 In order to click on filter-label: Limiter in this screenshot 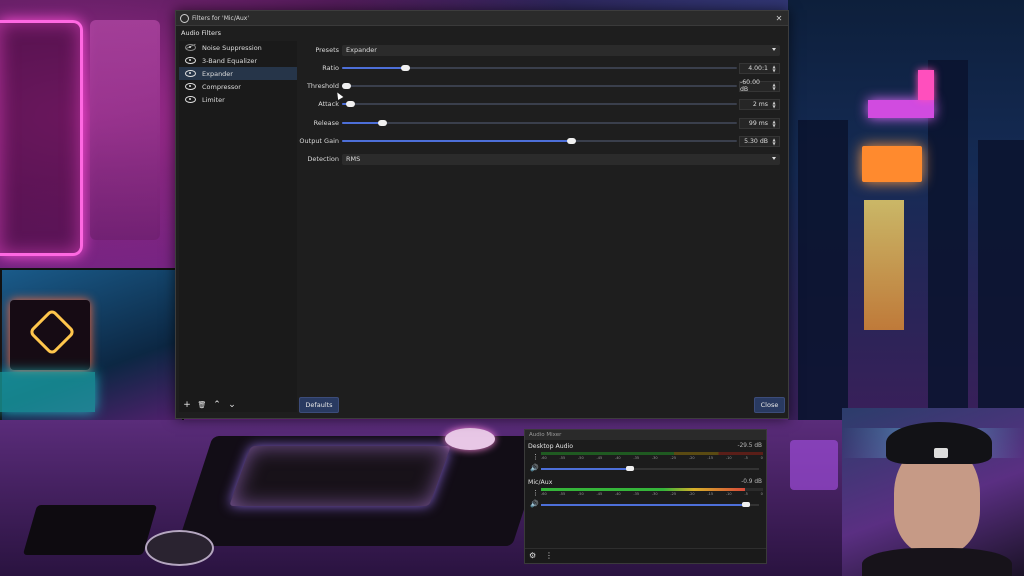, I will do `click(213, 99)`.